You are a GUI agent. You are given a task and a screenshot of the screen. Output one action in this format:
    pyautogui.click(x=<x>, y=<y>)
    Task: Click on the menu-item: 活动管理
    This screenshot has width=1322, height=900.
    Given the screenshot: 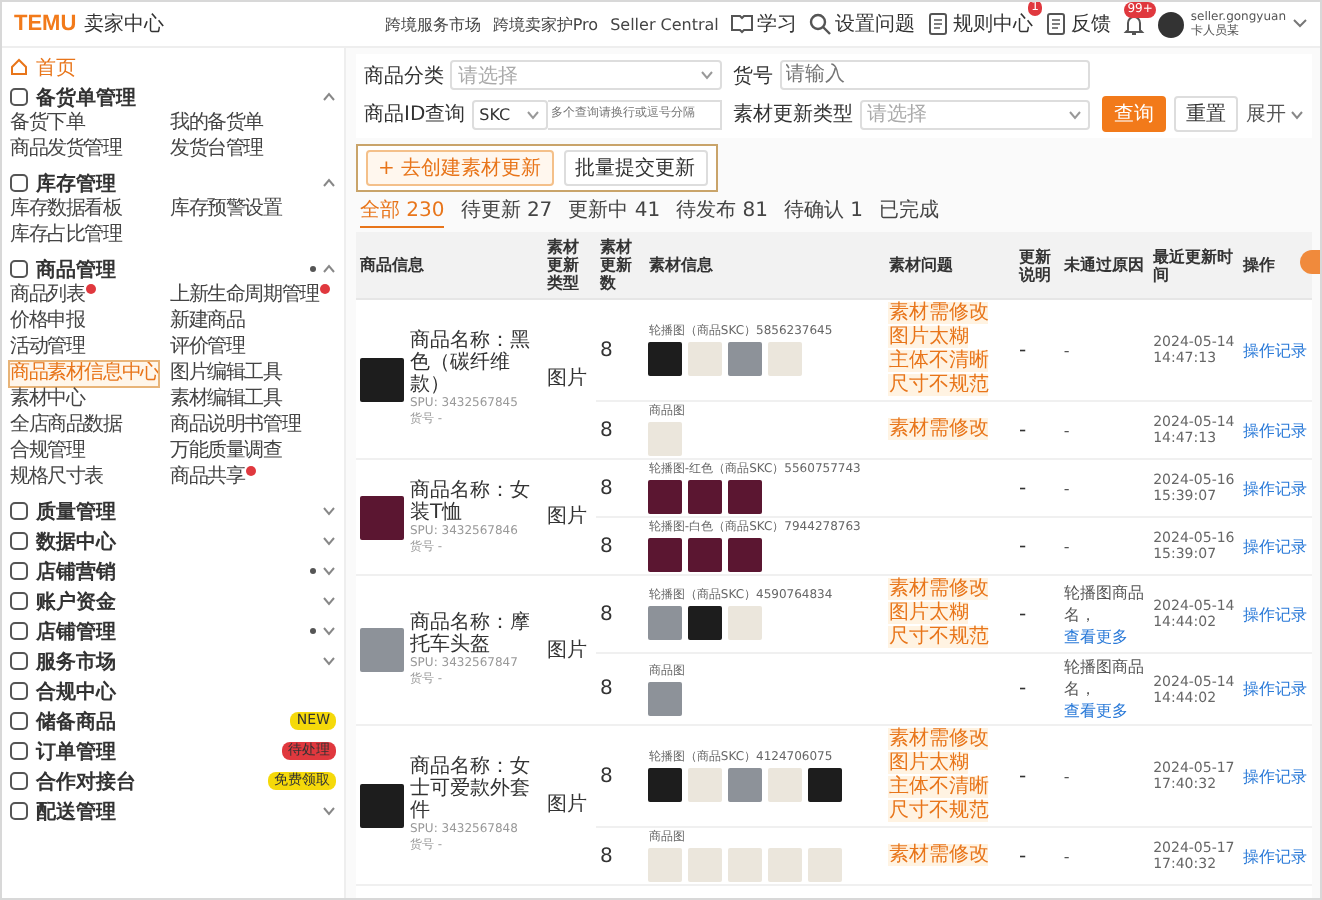 What is the action you would take?
    pyautogui.click(x=47, y=348)
    